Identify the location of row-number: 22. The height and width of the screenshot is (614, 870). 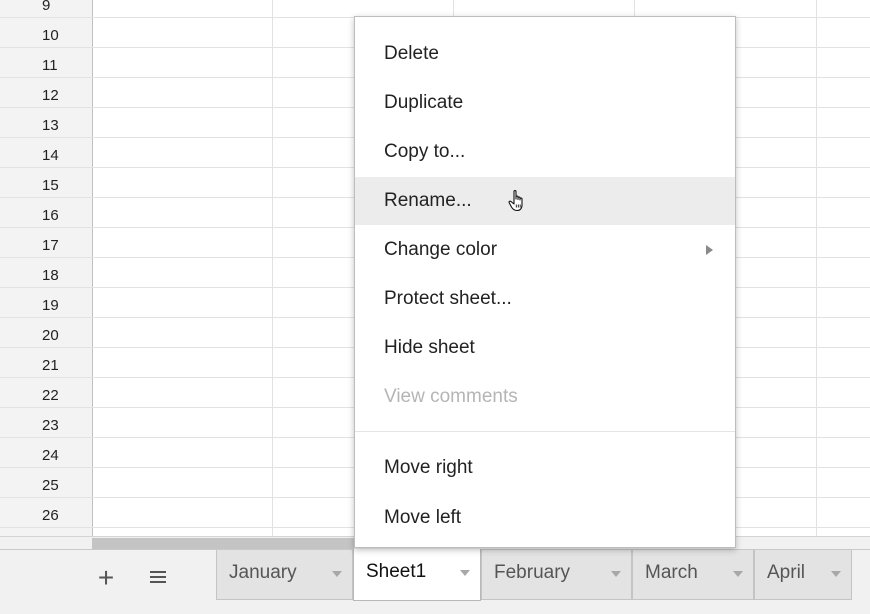
(46, 396).